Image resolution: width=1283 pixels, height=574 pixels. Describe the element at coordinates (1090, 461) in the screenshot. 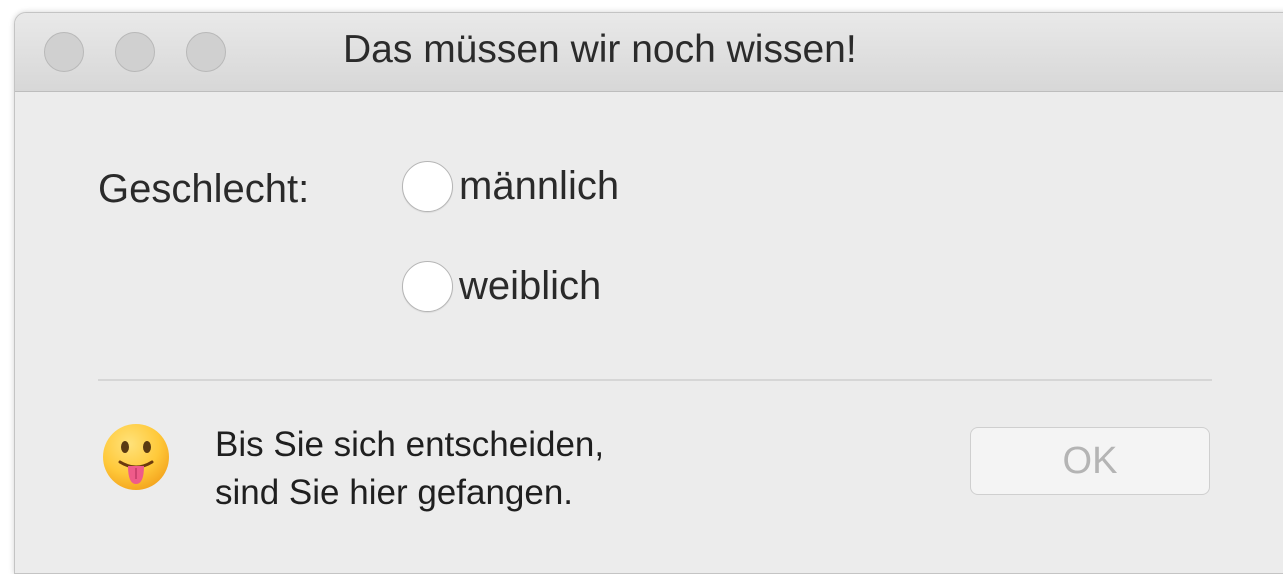

I see `ok-button: OK` at that location.